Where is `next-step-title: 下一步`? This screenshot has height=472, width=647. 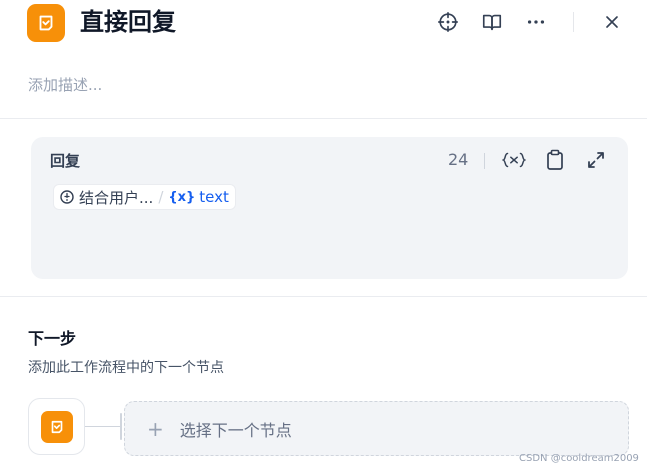 next-step-title: 下一步 is located at coordinates (52, 338).